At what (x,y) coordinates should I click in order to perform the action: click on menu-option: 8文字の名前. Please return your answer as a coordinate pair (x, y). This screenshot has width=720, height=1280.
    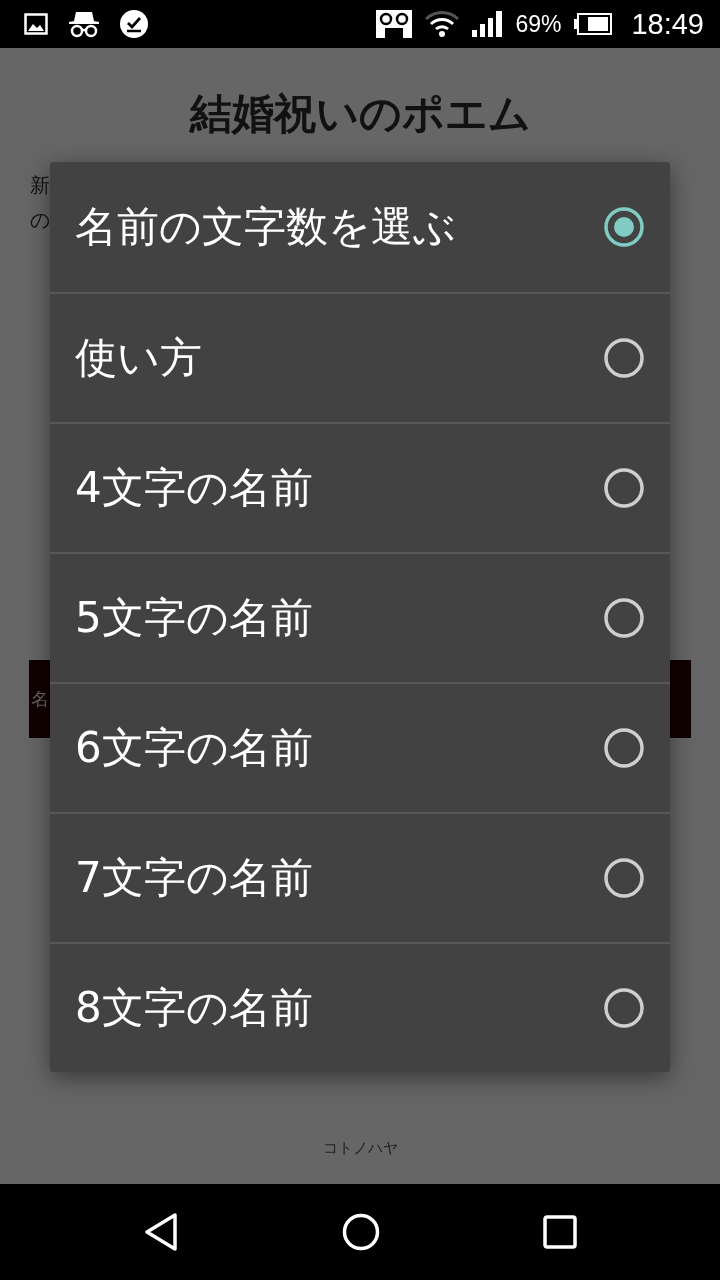
    Looking at the image, I should click on (360, 1007).